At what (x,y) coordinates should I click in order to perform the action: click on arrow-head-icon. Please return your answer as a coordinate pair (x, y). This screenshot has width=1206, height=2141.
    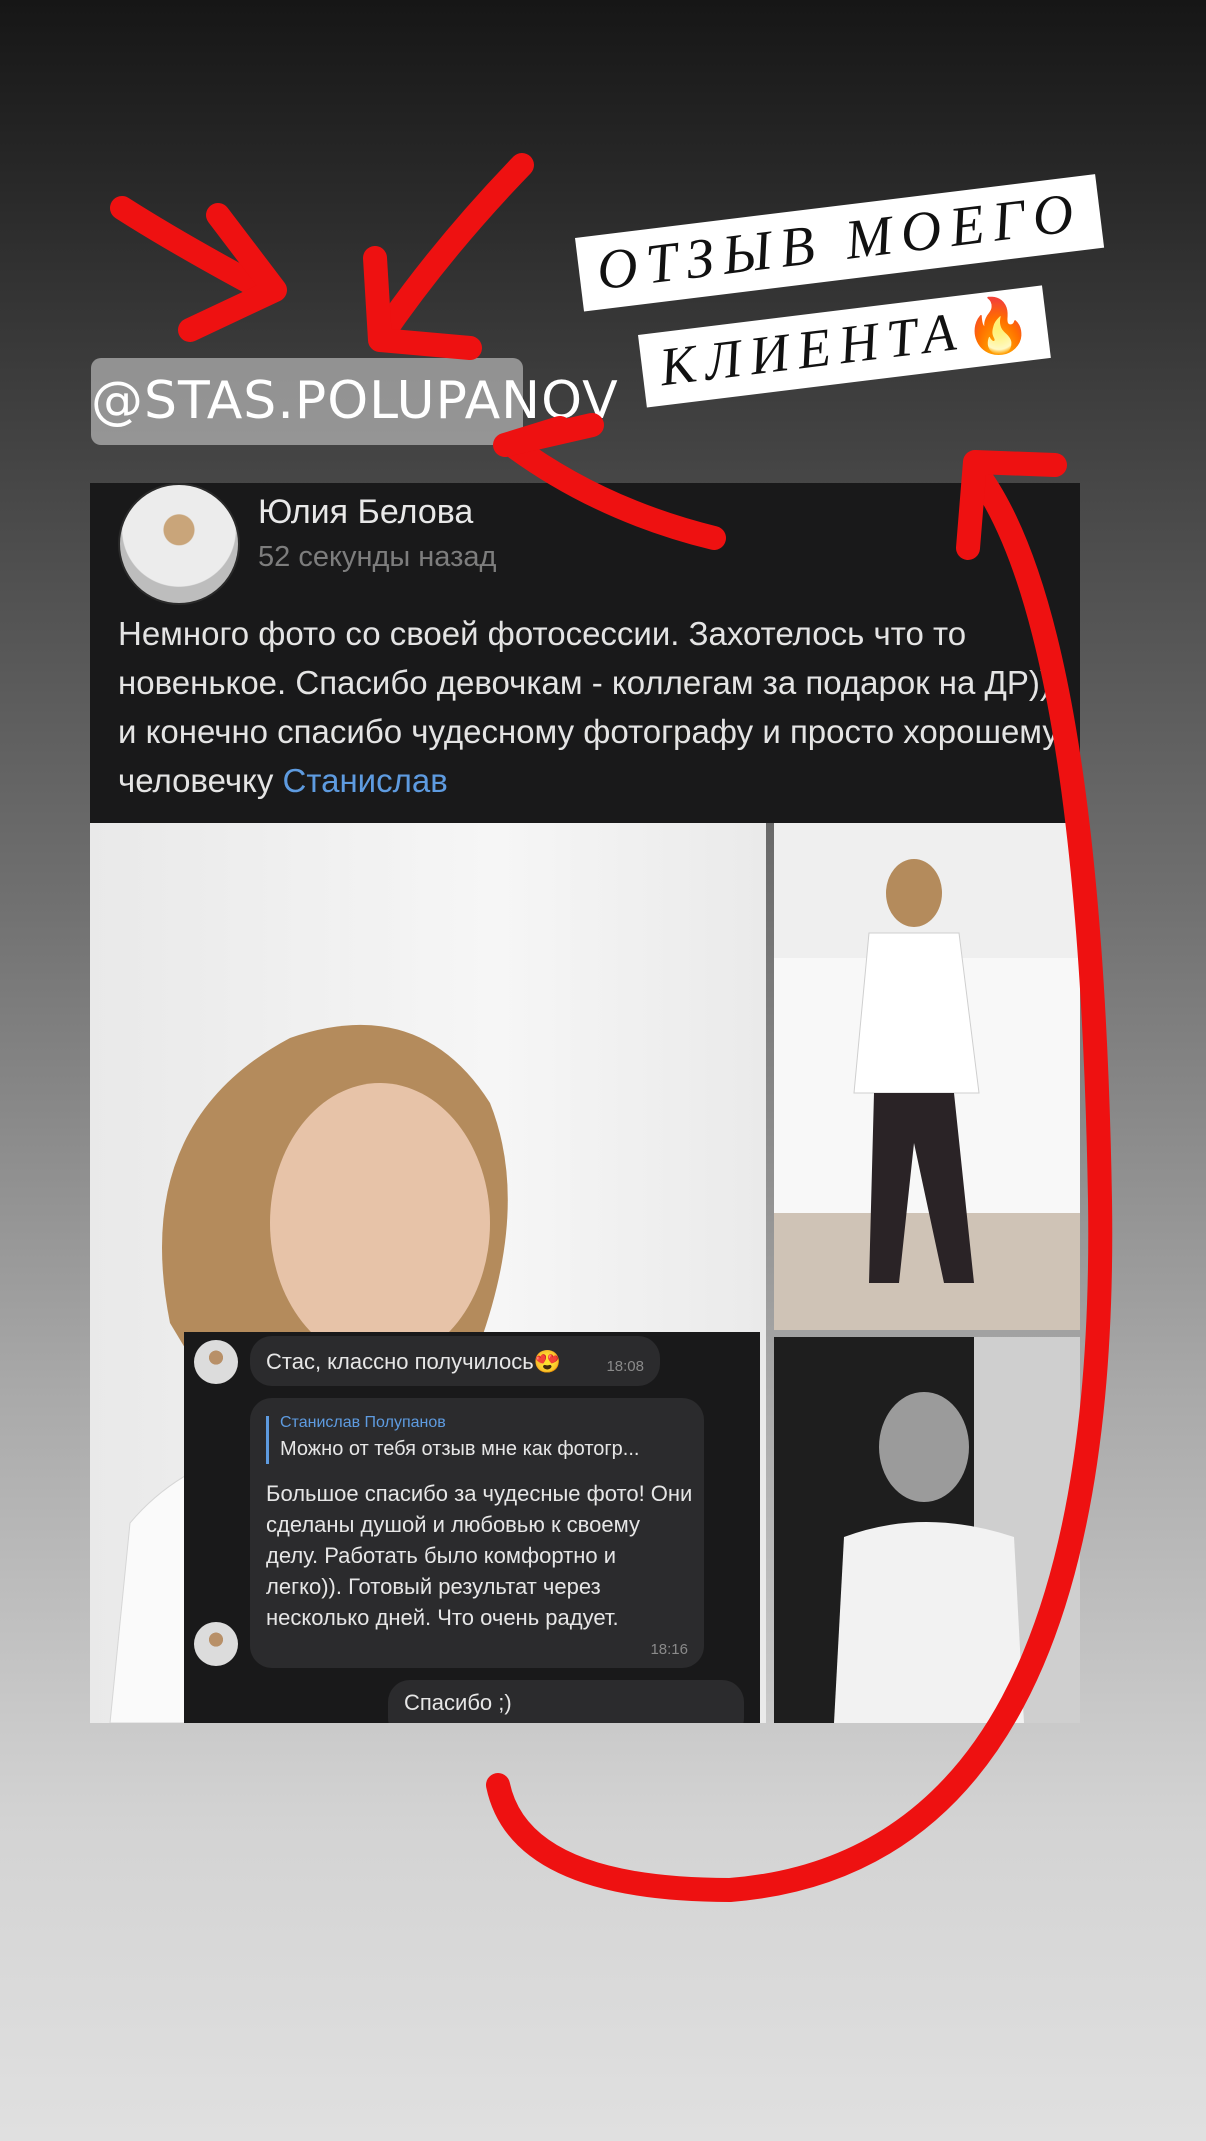
    Looking at the image, I should click on (548, 435).